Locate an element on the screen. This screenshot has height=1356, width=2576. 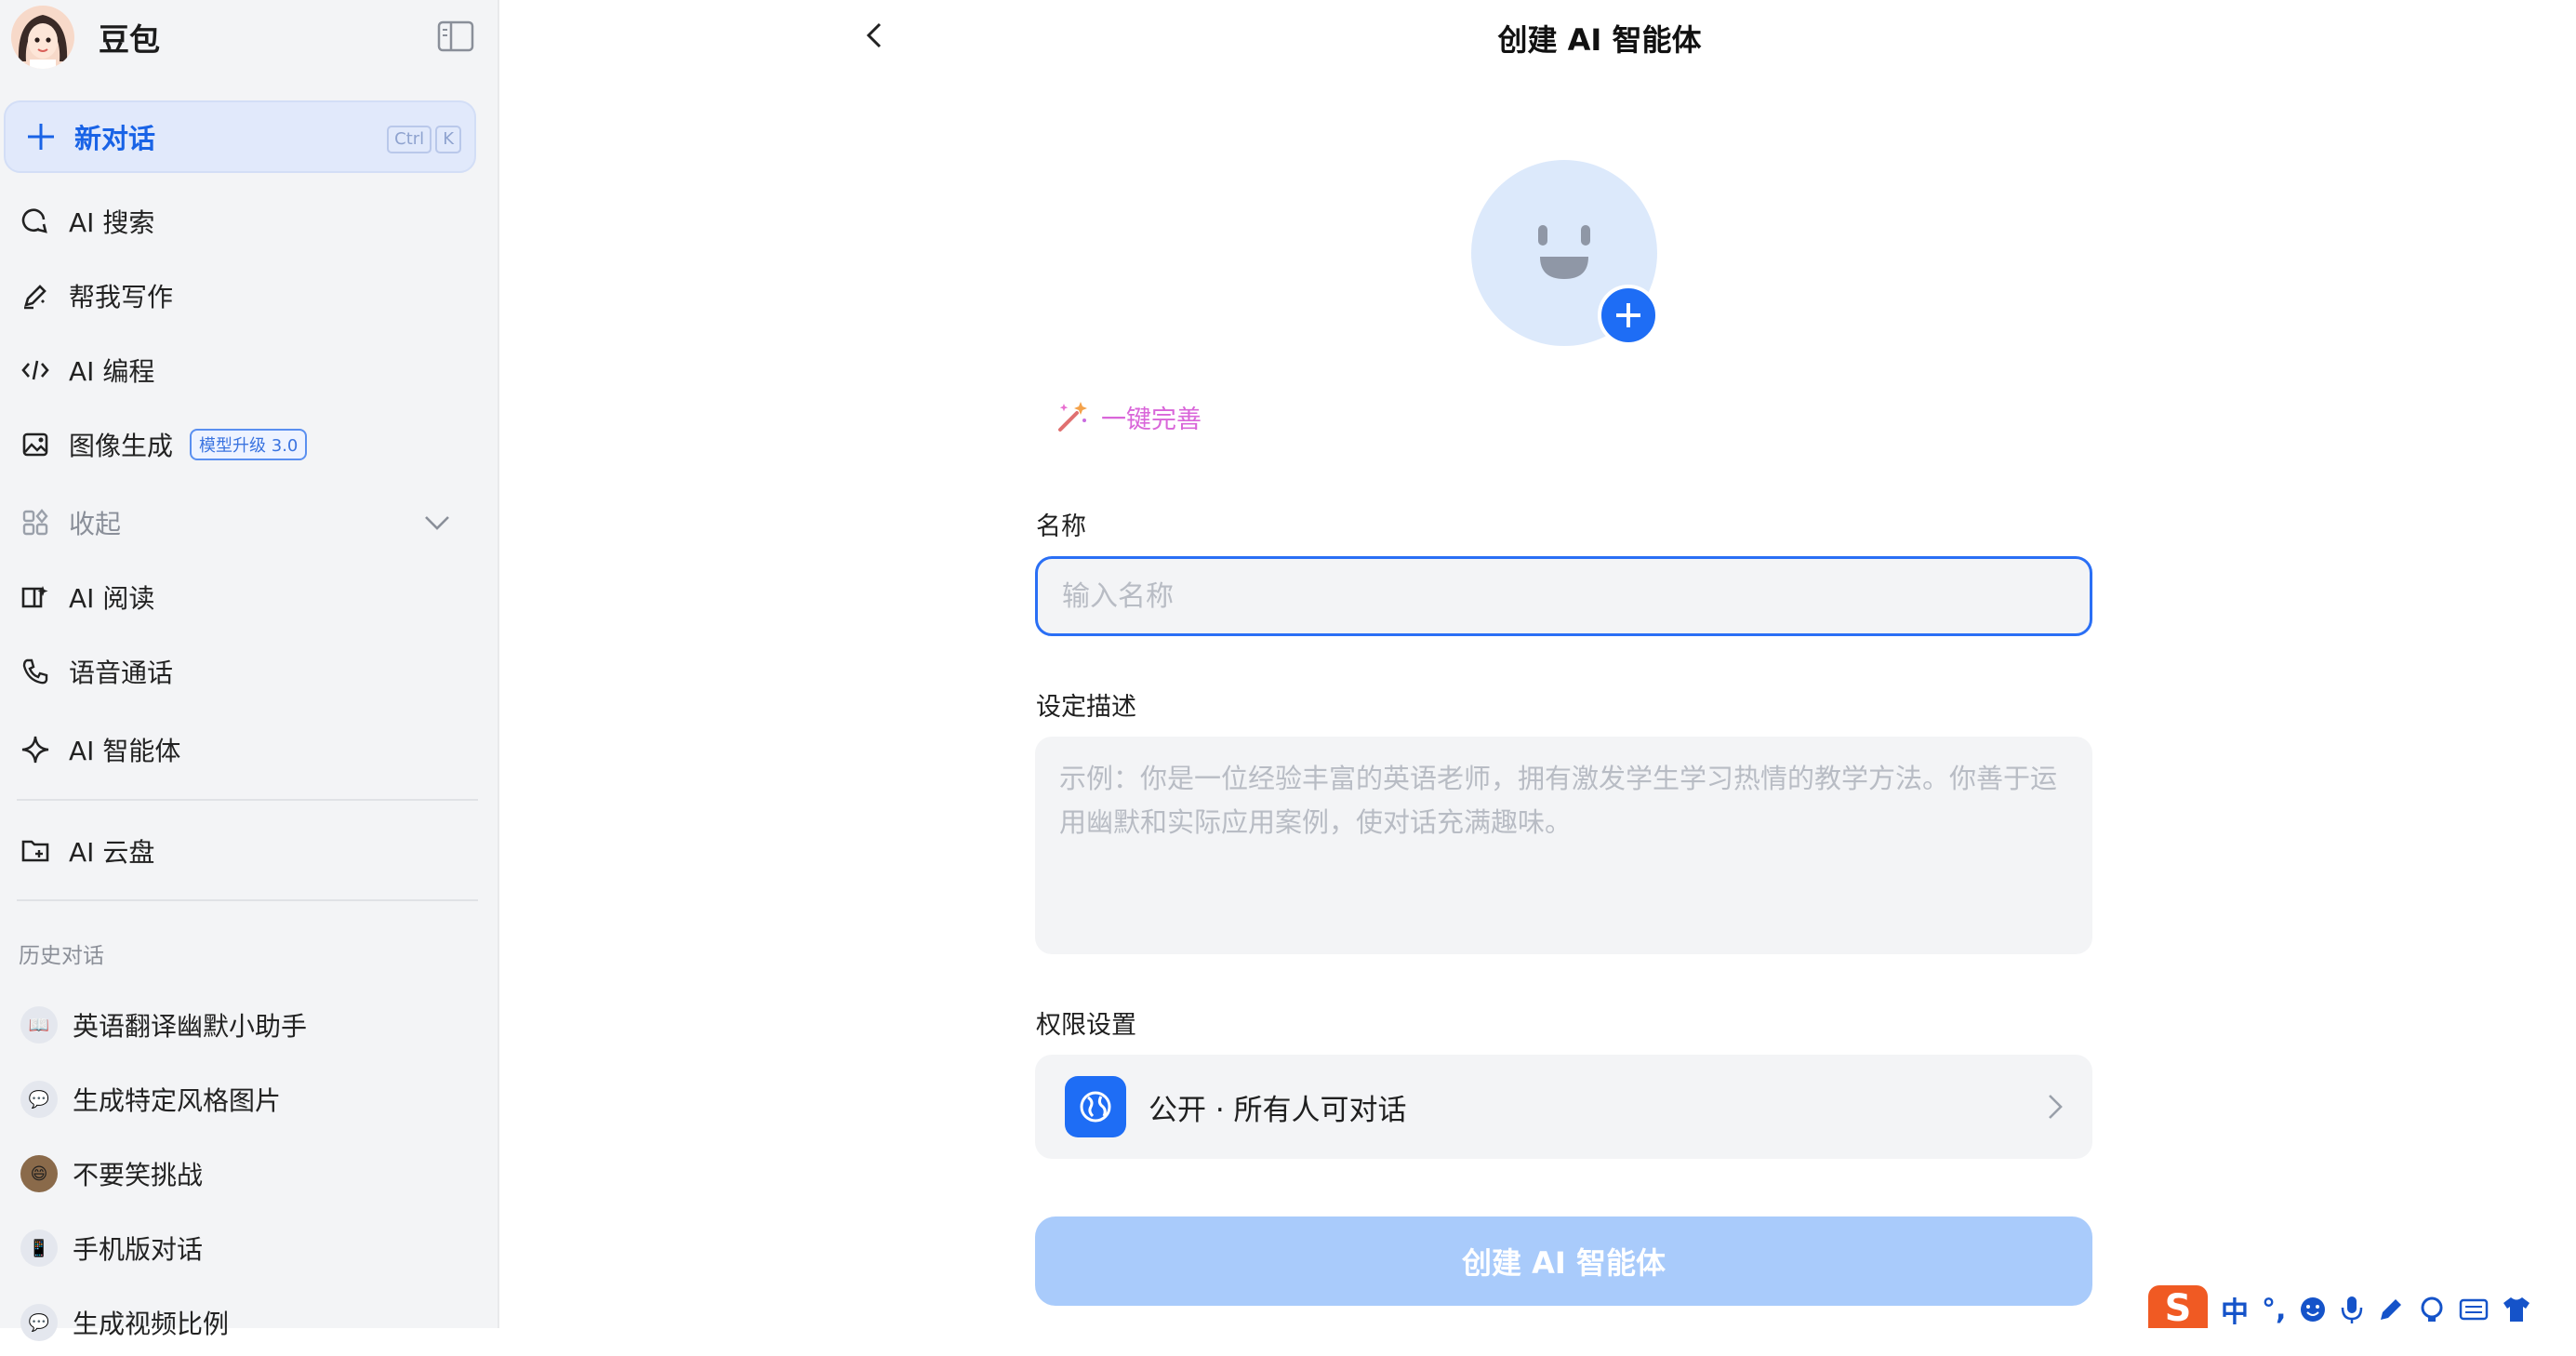
code-icon is located at coordinates (35, 370).